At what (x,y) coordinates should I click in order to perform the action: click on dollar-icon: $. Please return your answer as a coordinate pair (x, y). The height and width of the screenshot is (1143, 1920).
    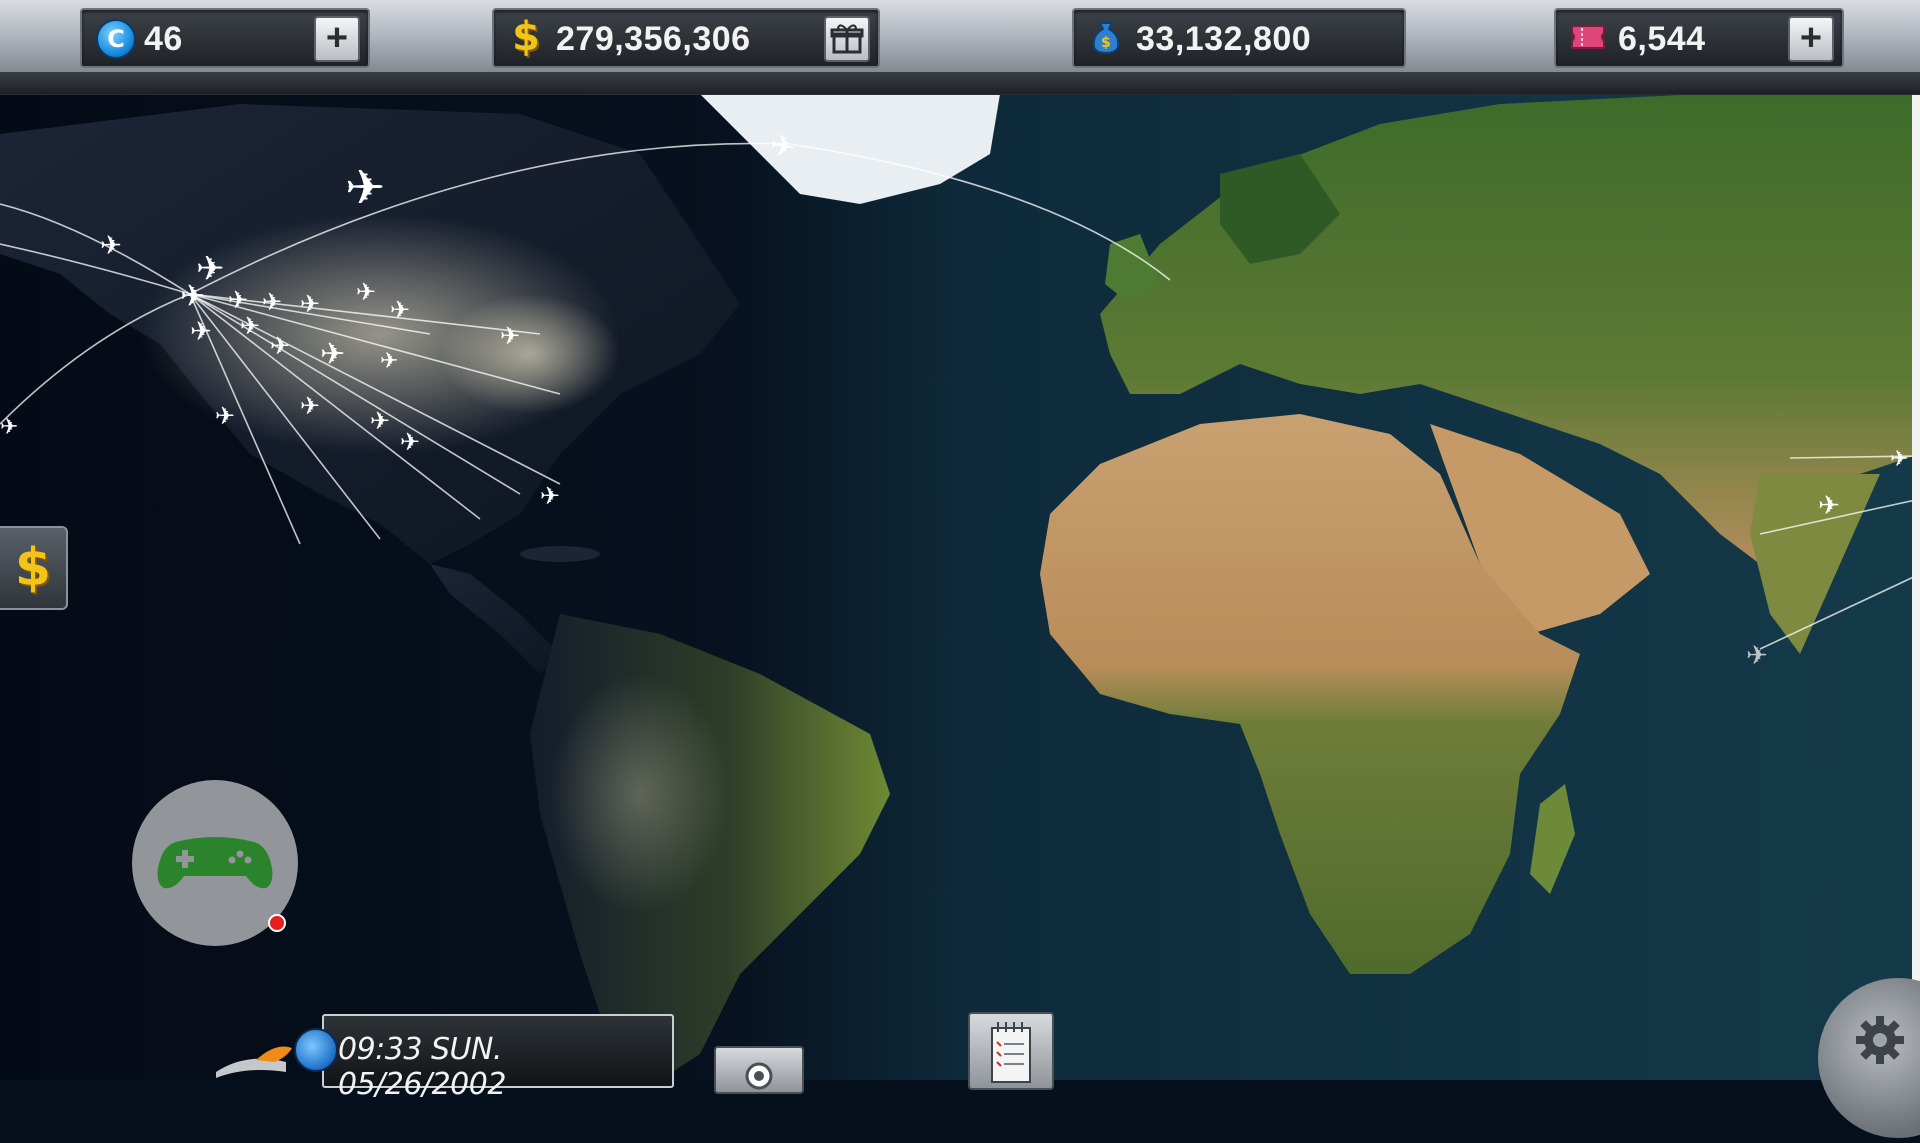
    Looking at the image, I should click on (526, 37).